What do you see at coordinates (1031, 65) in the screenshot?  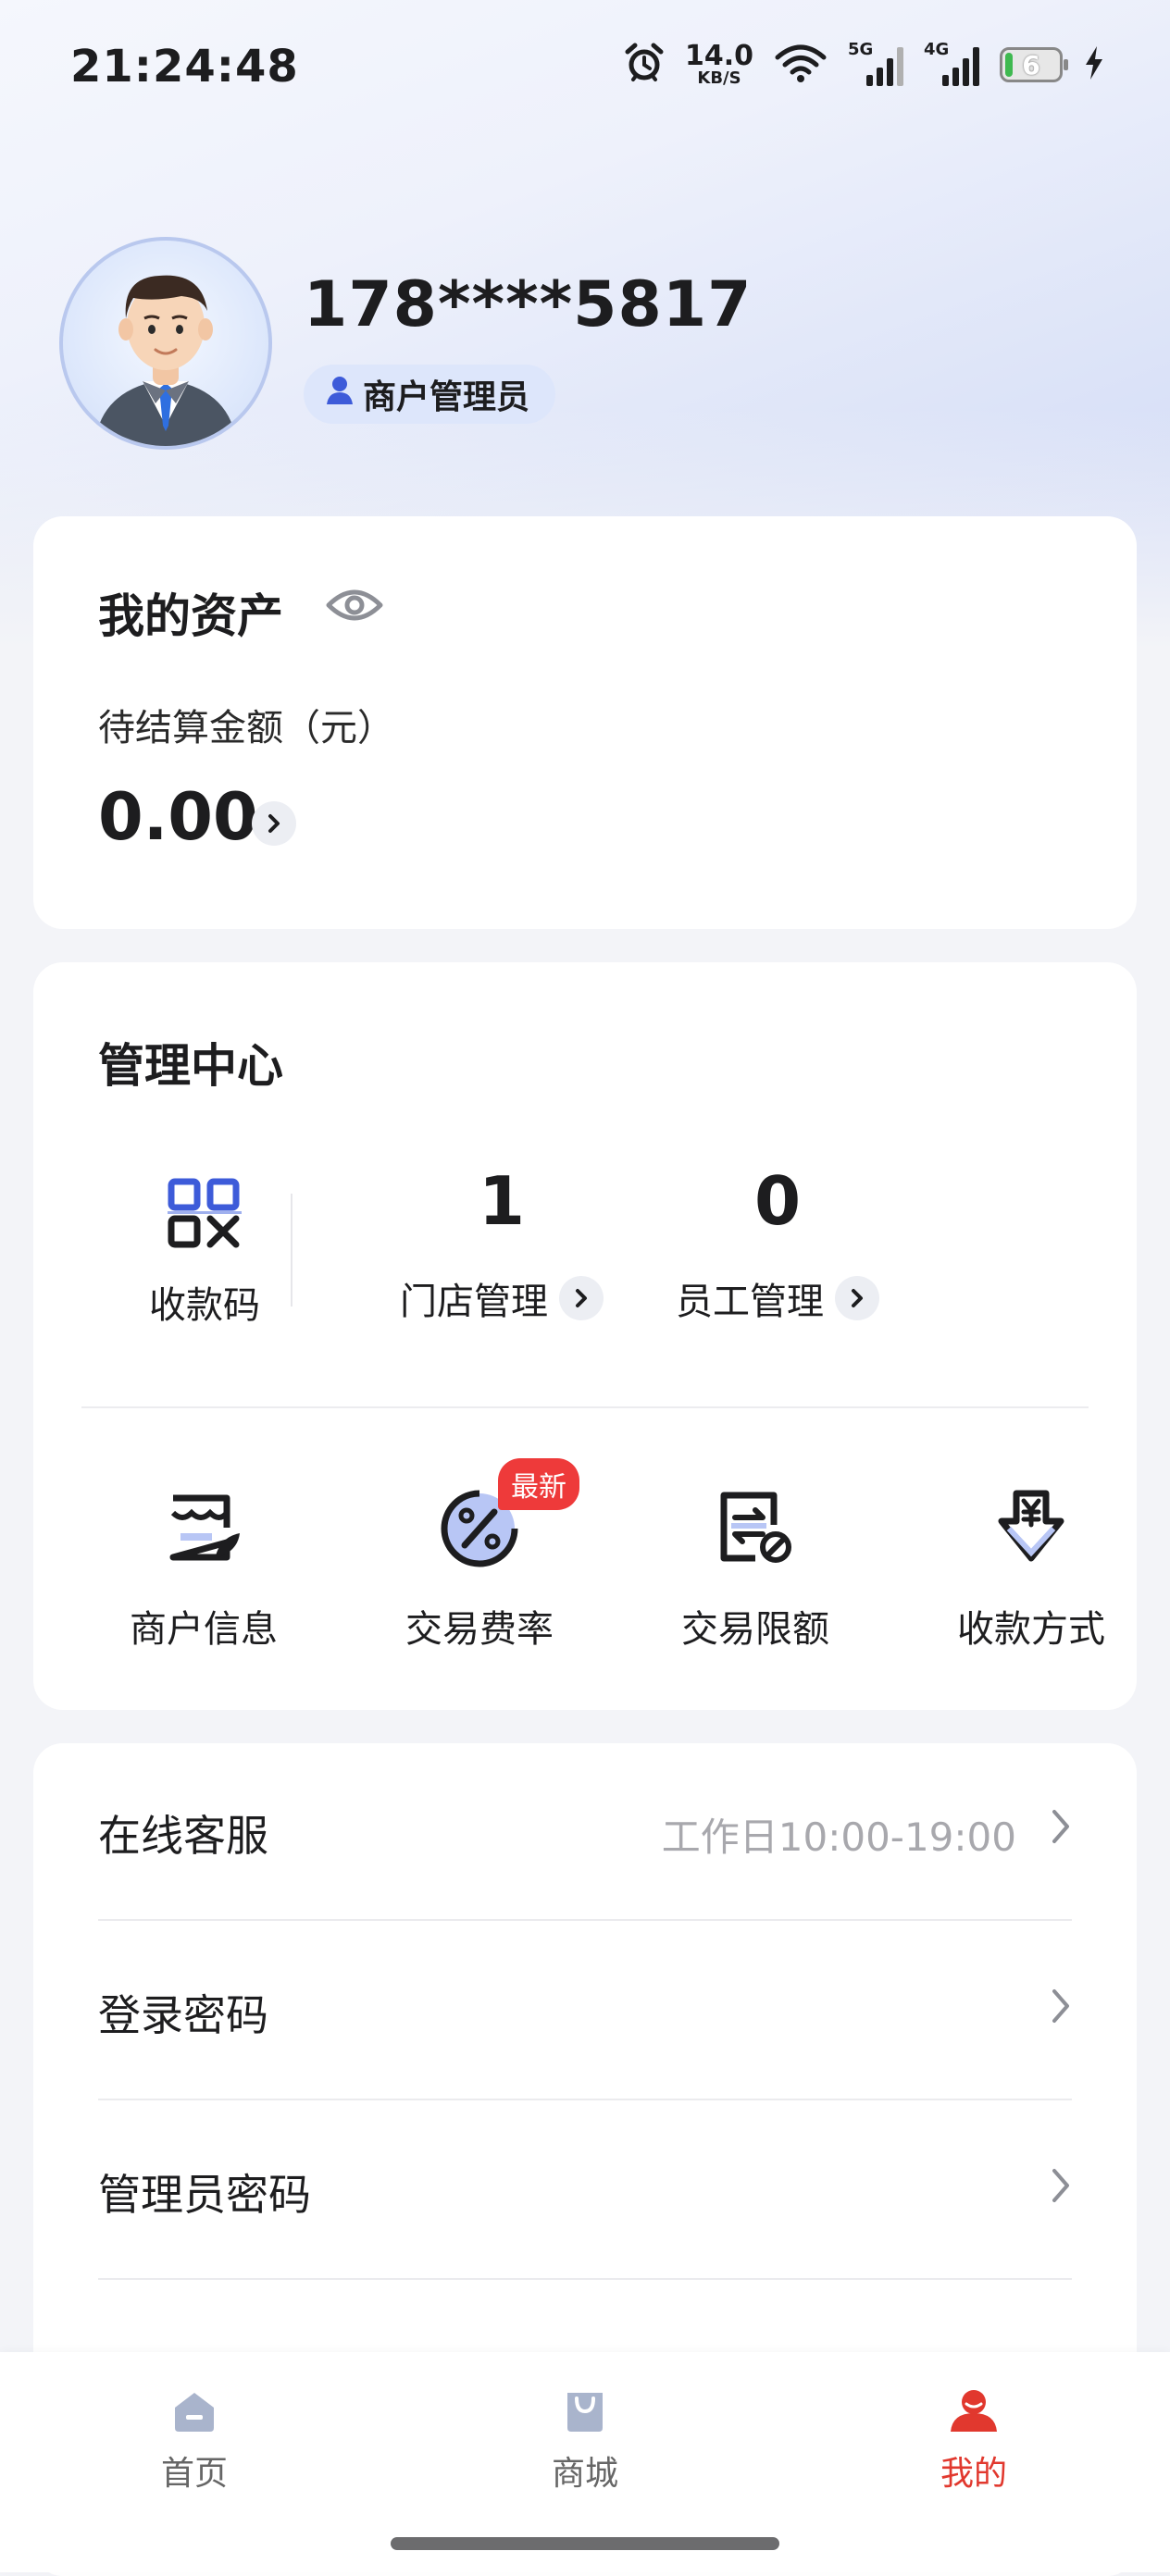 I see `battery-level: 6` at bounding box center [1031, 65].